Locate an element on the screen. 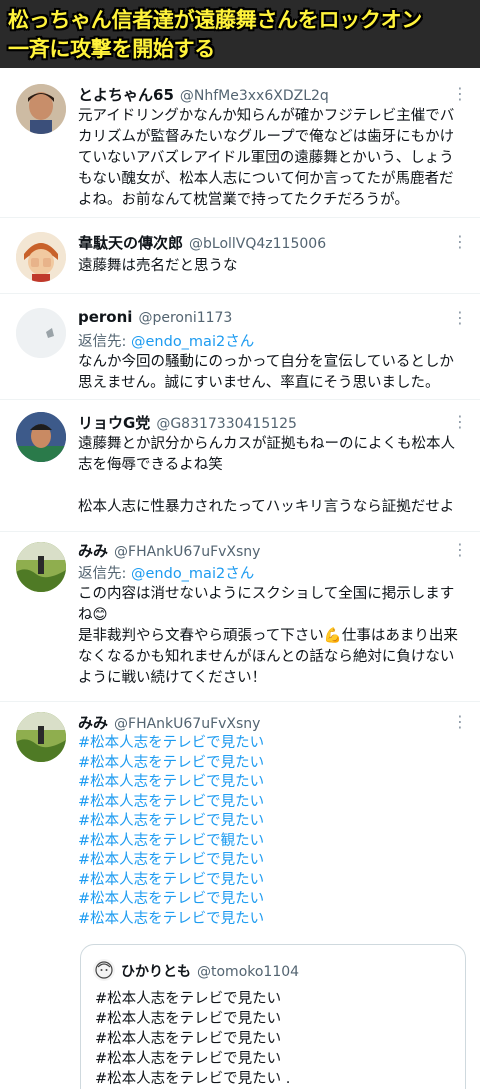  user-handle: @G8317330415125 is located at coordinates (226, 424).